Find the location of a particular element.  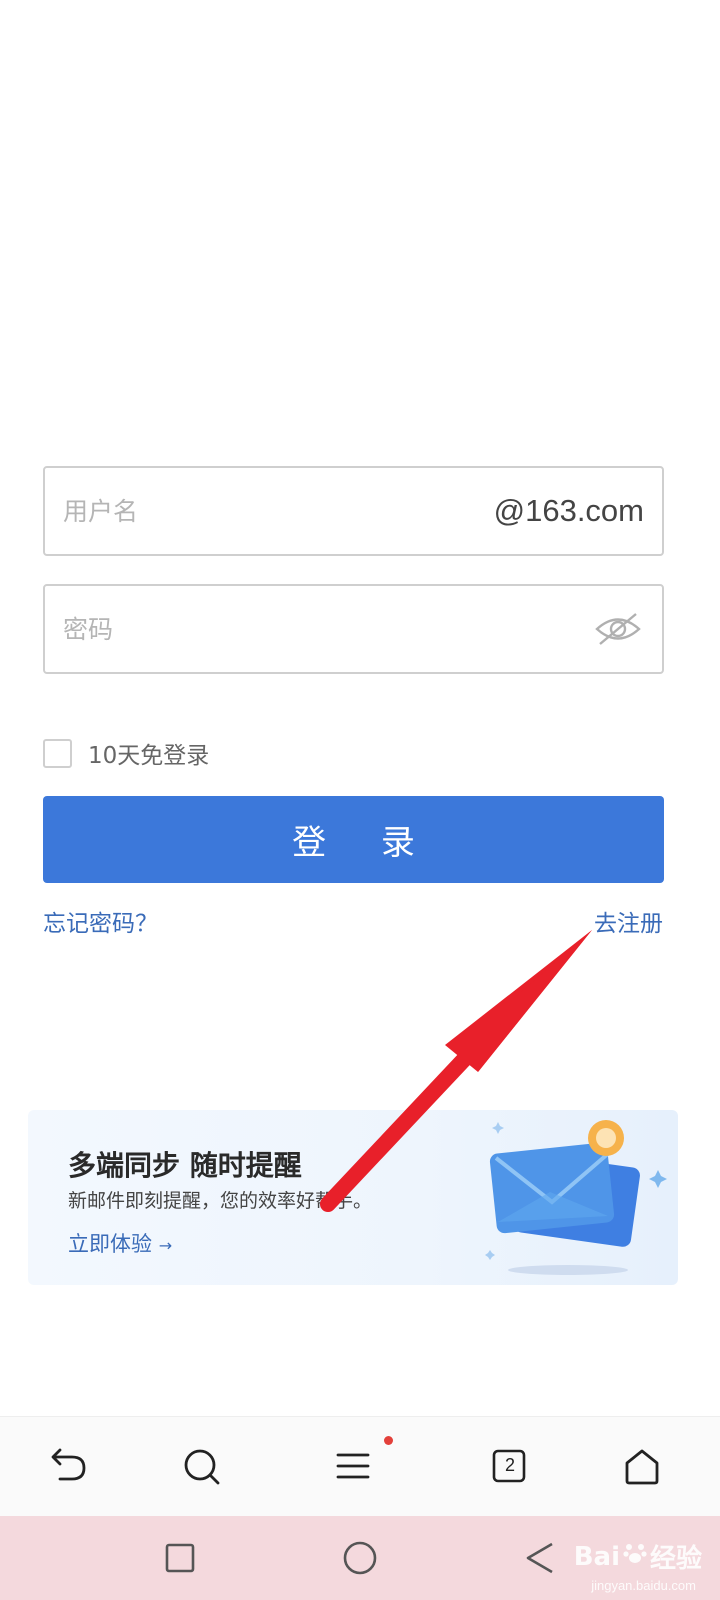

baidu-jingyan-watermark: Bai 经验 is located at coordinates (638, 1556).